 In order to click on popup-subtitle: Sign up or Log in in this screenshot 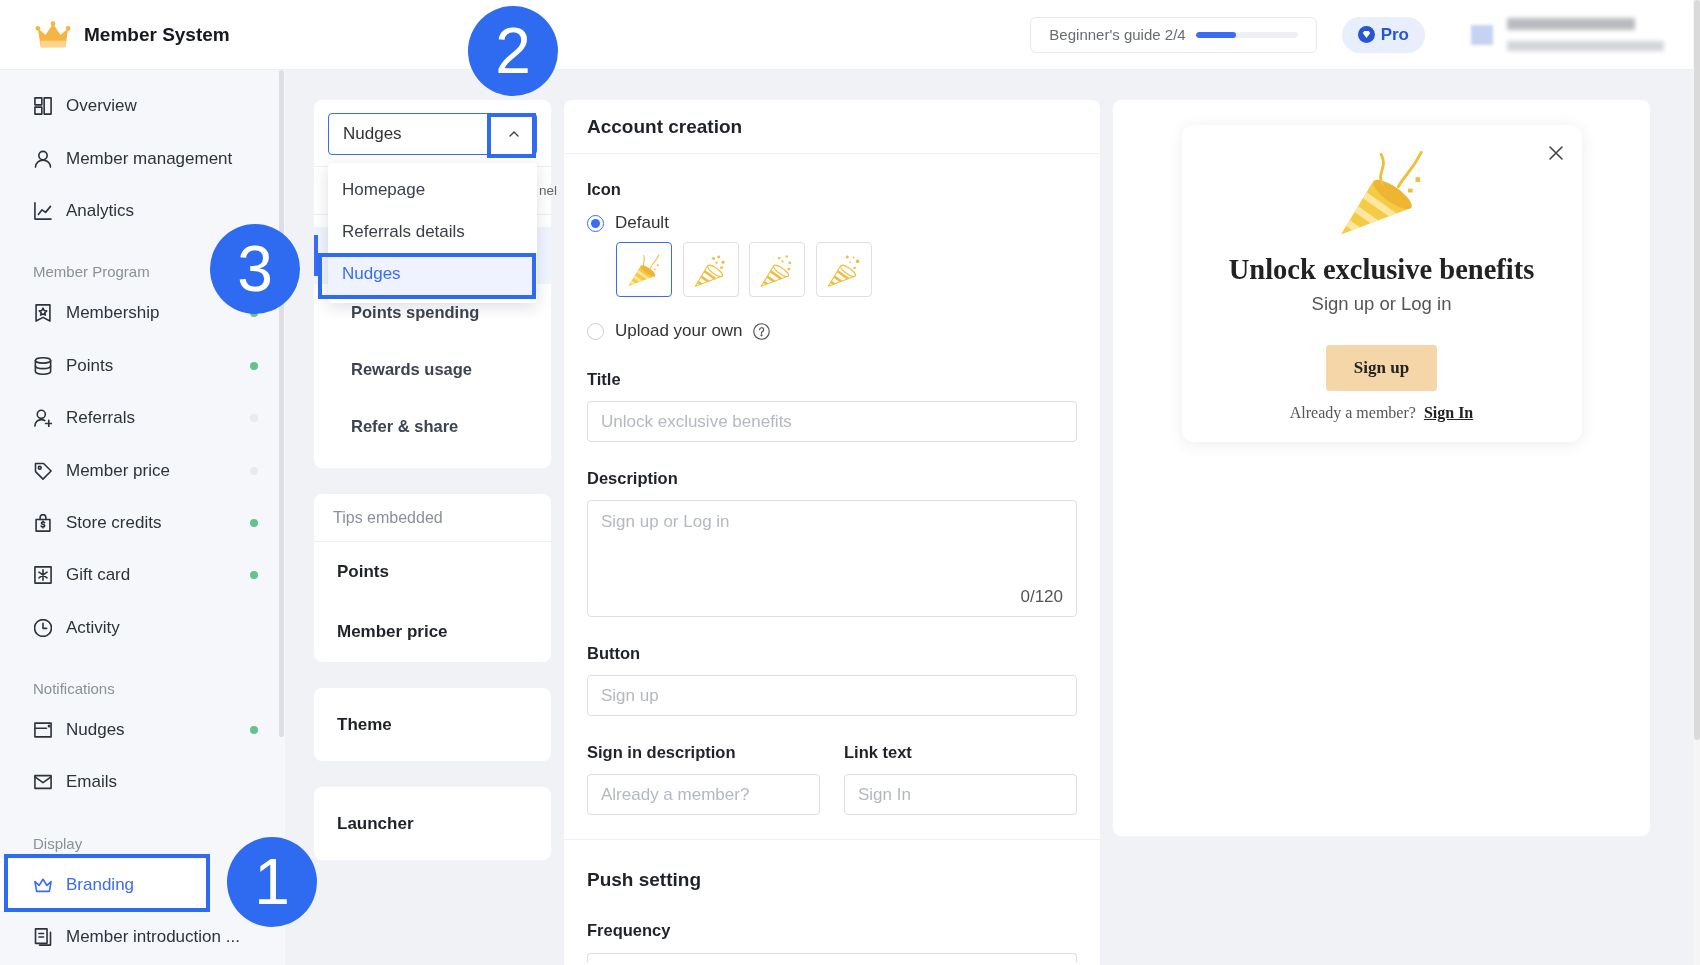, I will do `click(1381, 304)`.